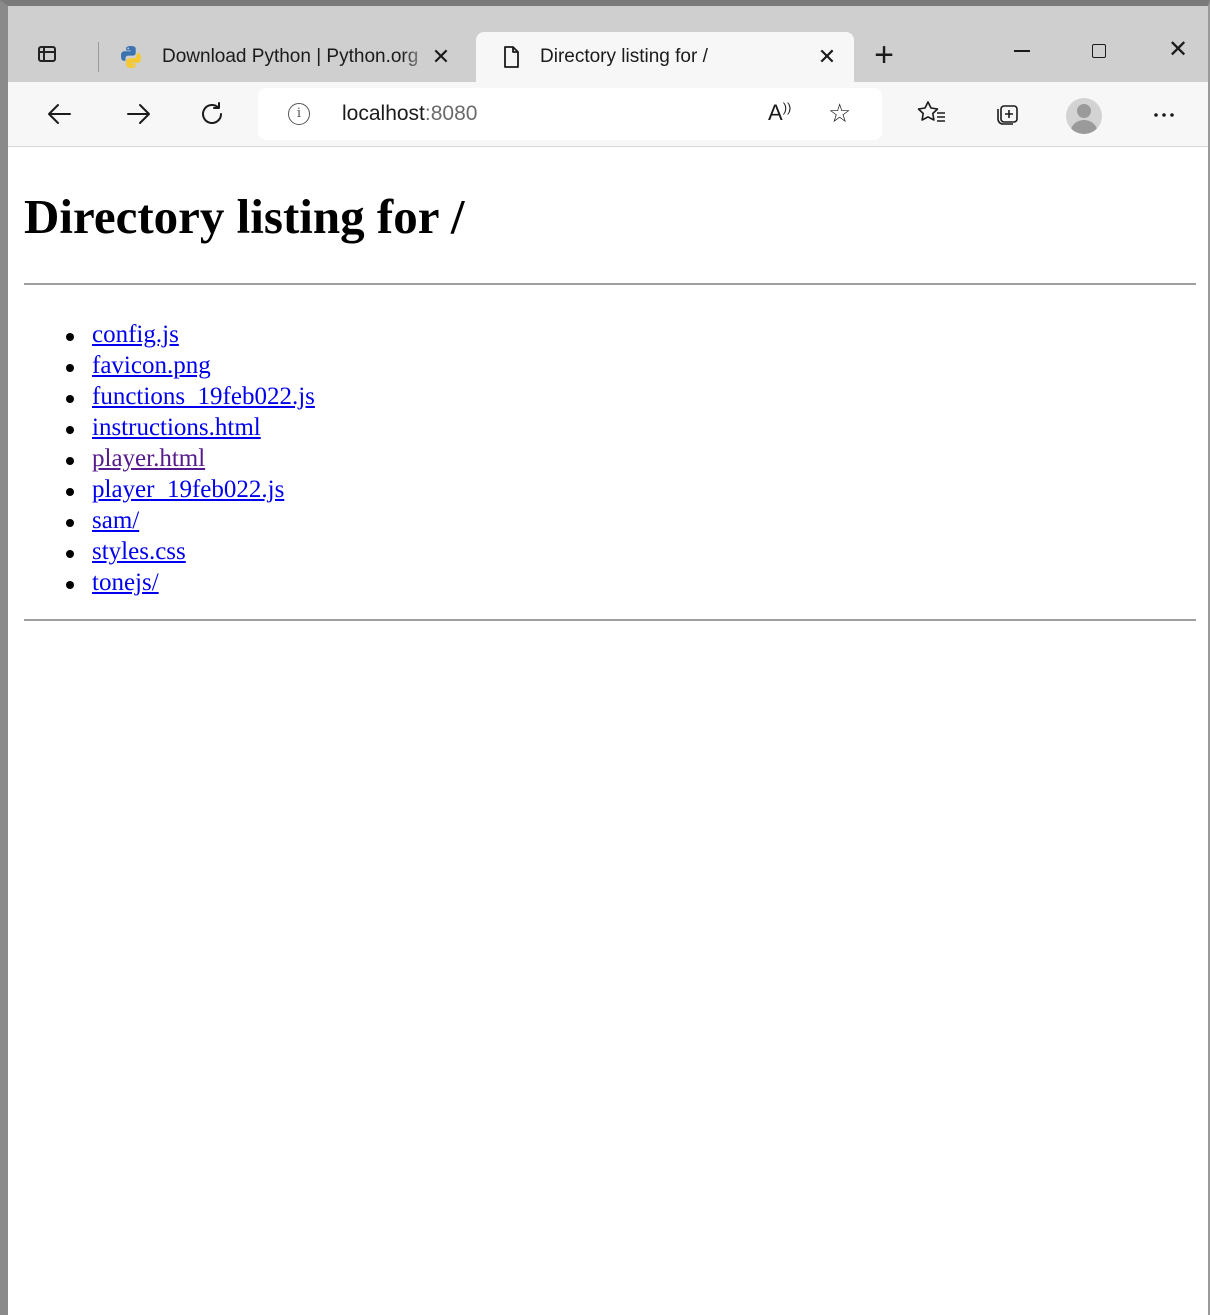 This screenshot has height=1315, width=1210. What do you see at coordinates (46, 51) in the screenshot?
I see `tab-actions-icon` at bounding box center [46, 51].